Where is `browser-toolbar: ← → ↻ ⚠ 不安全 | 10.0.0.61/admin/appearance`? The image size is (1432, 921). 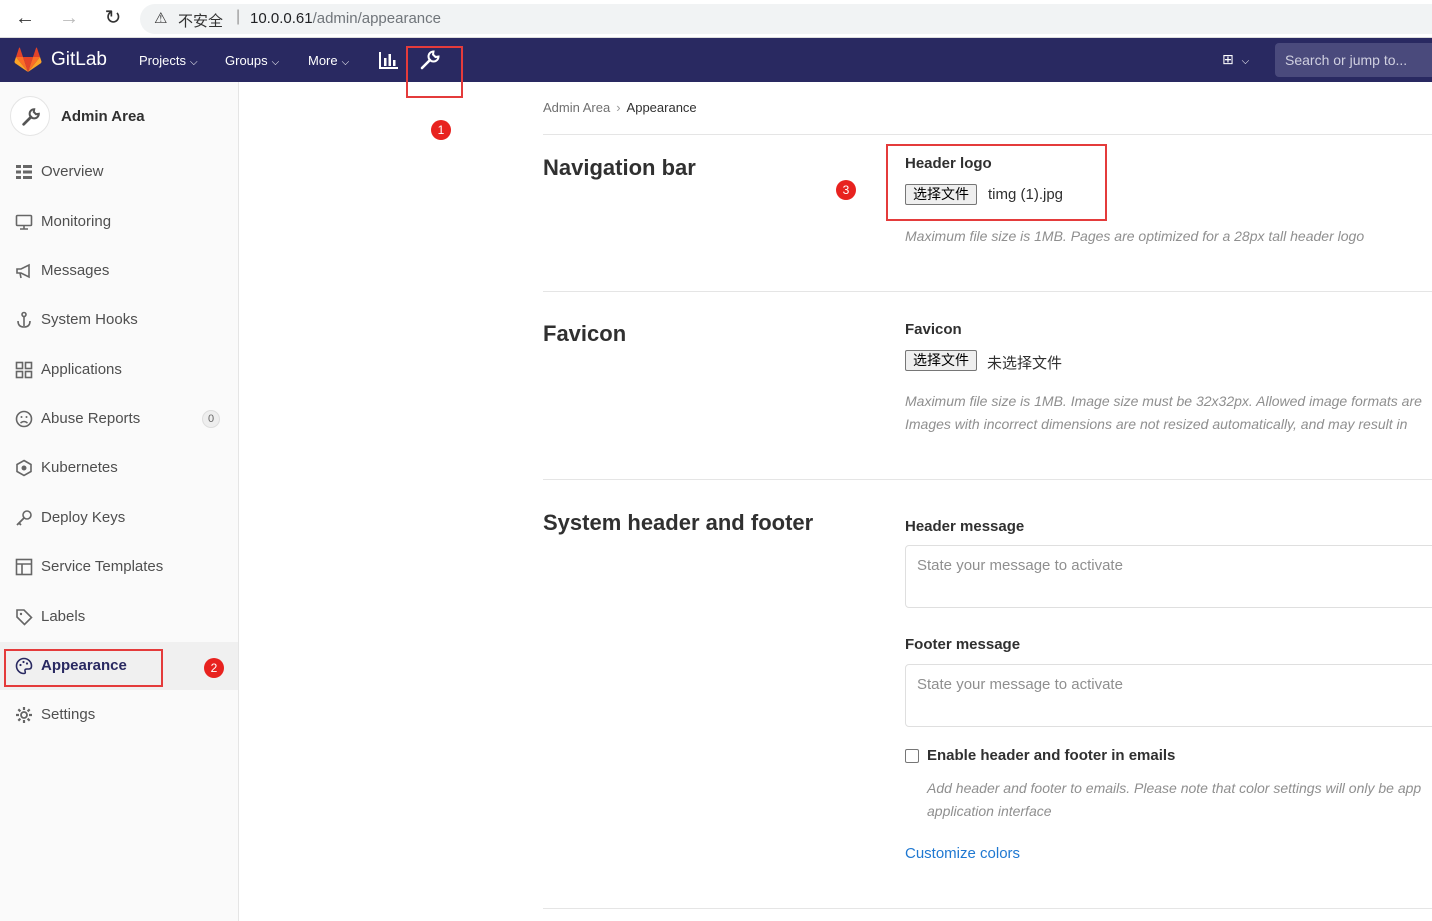
browser-toolbar: ← → ↻ ⚠ 不安全 | 10.0.0.61/admin/appearance is located at coordinates (716, 19).